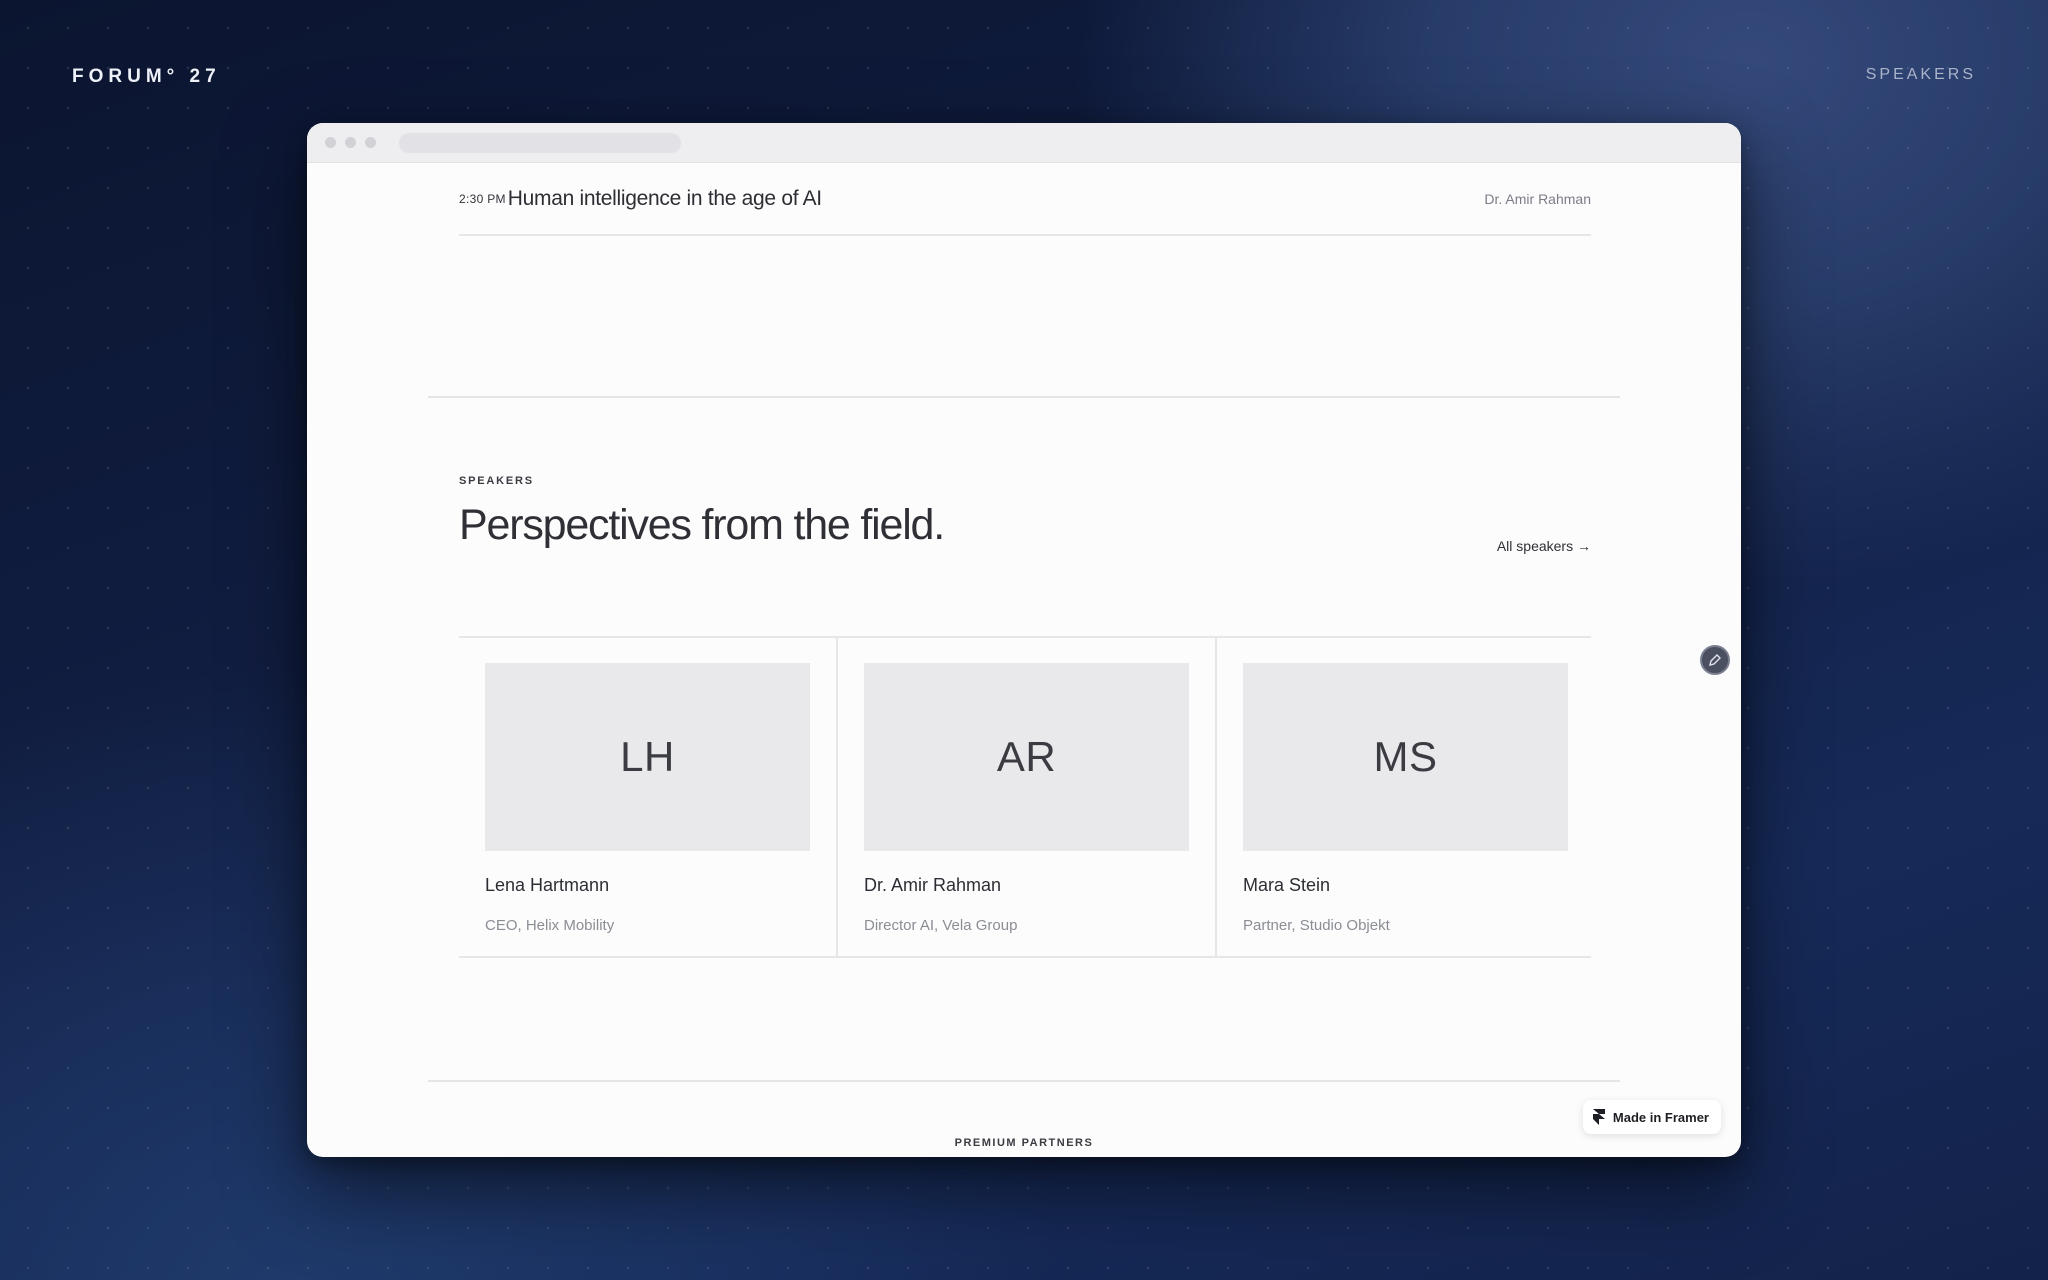  Describe the element at coordinates (941, 925) in the screenshot. I see `speaker-role: Director AI, Vela Group` at that location.